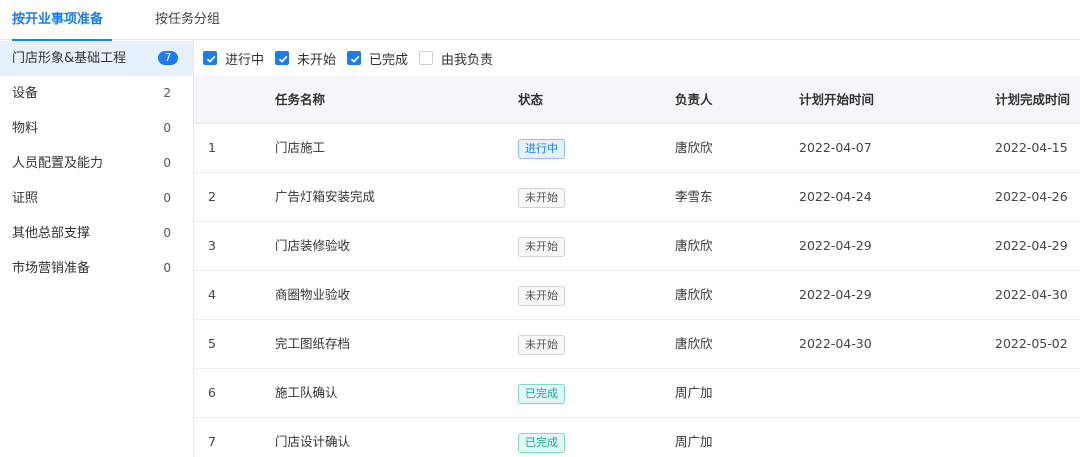  Describe the element at coordinates (1031, 147) in the screenshot. I see `end-date: 2022-04-15` at that location.